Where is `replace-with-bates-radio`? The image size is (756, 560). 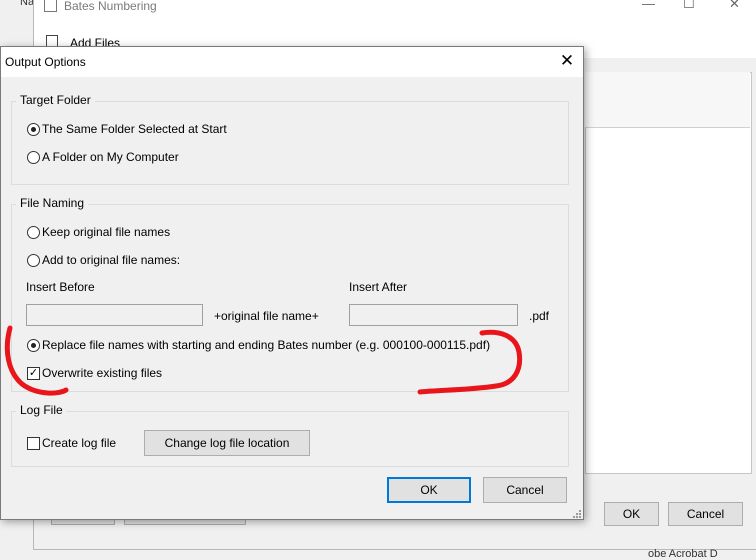 replace-with-bates-radio is located at coordinates (33, 345).